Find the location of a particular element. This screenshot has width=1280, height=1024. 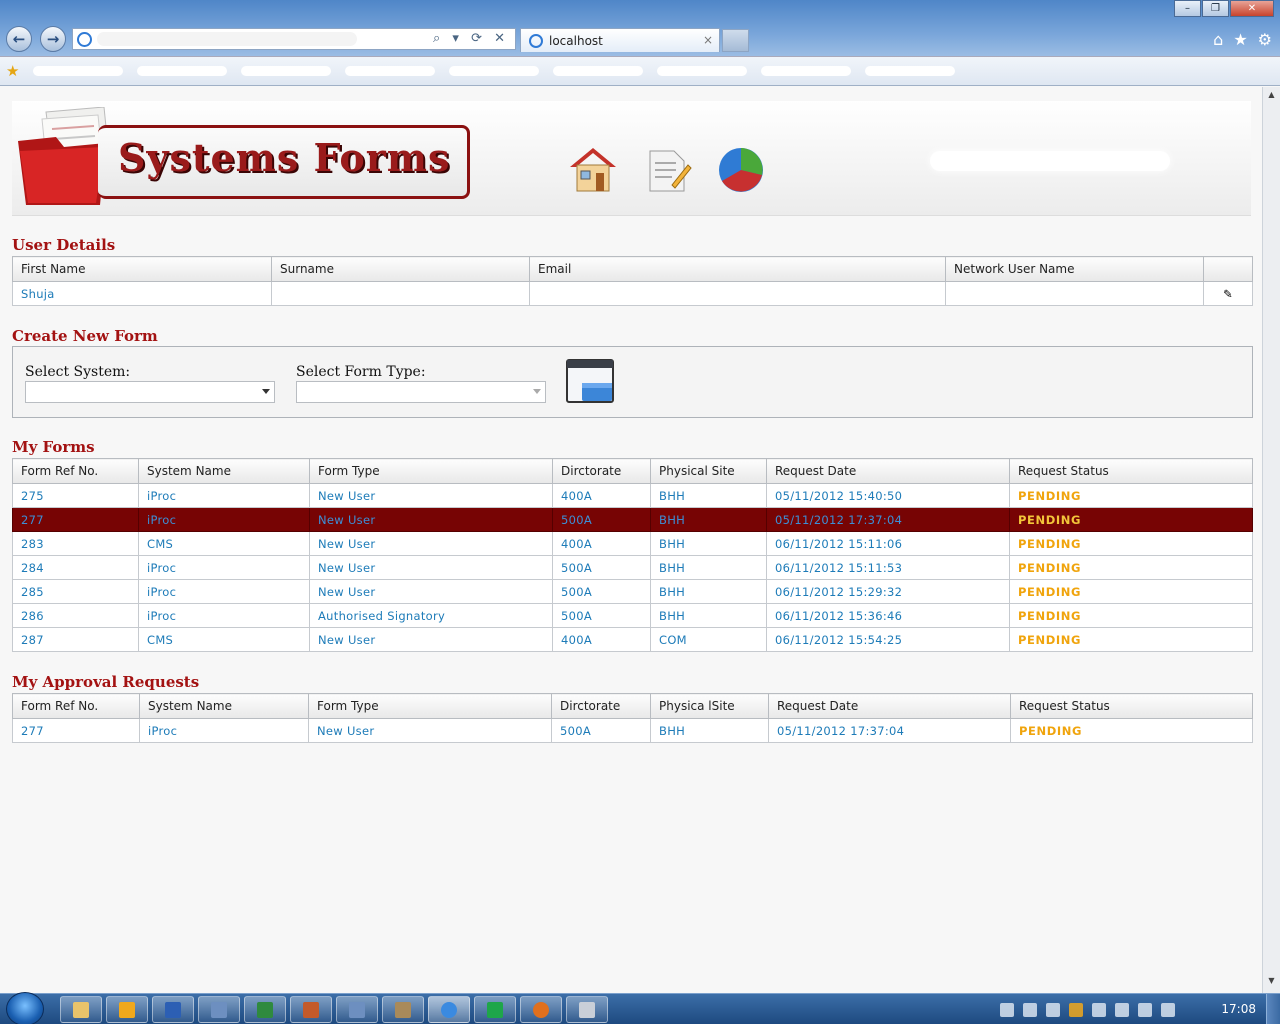

taskbar-visual-studio-button is located at coordinates (495, 1009).